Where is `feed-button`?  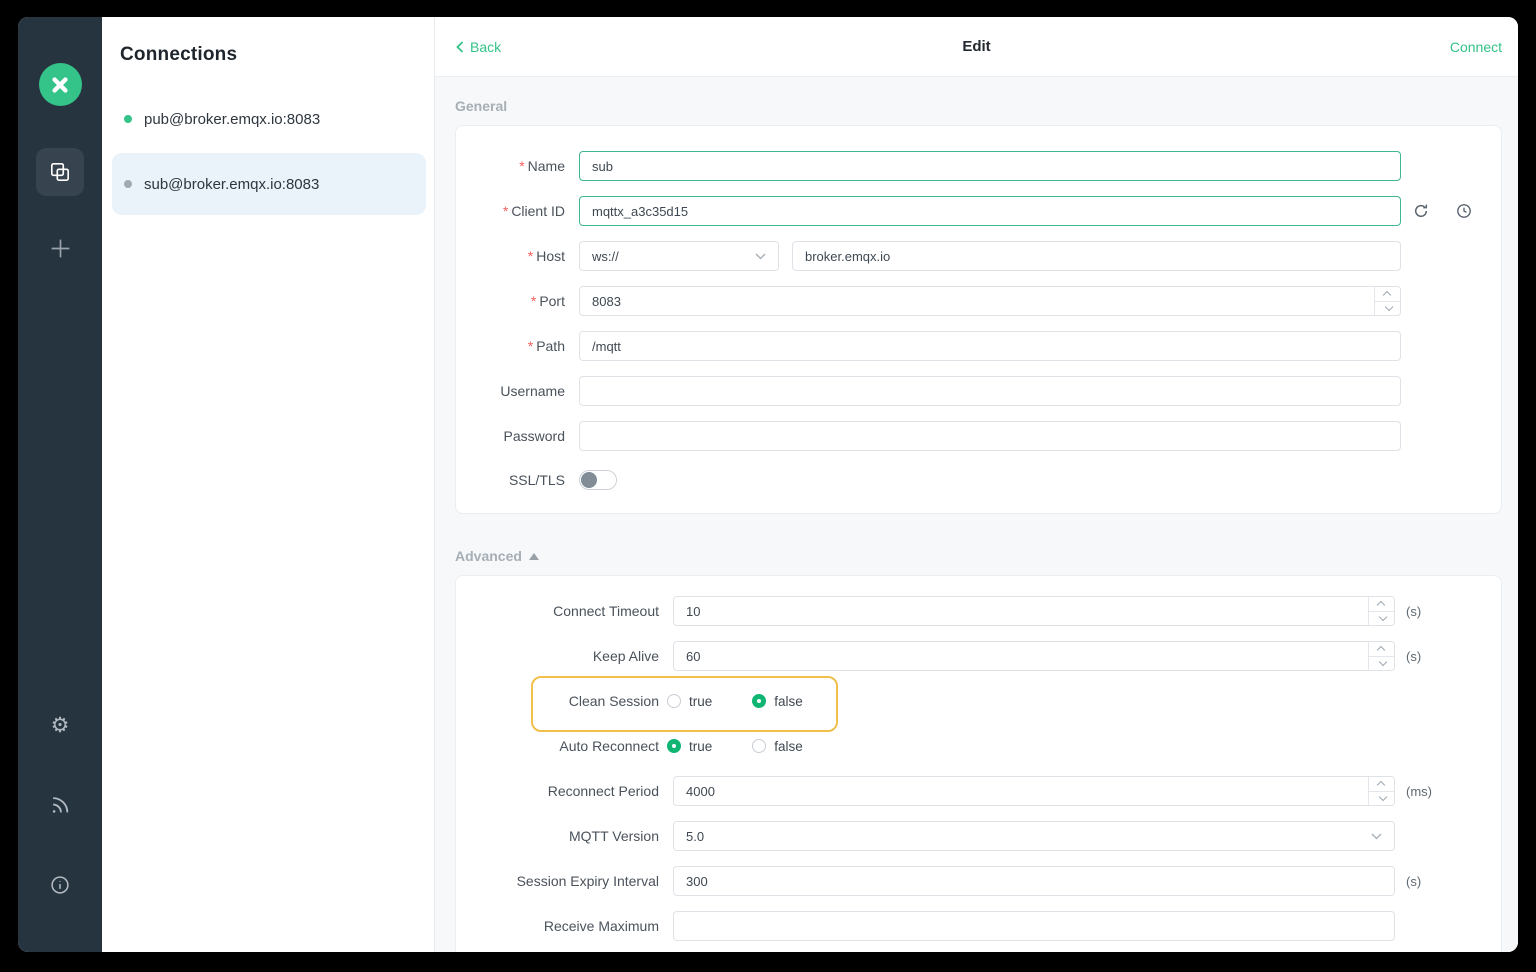
feed-button is located at coordinates (60, 805).